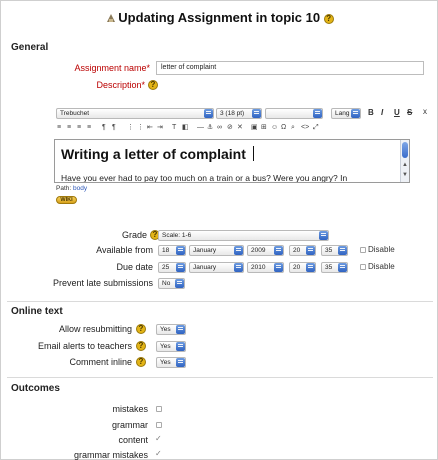  I want to click on assignment-icon, so click(111, 16).